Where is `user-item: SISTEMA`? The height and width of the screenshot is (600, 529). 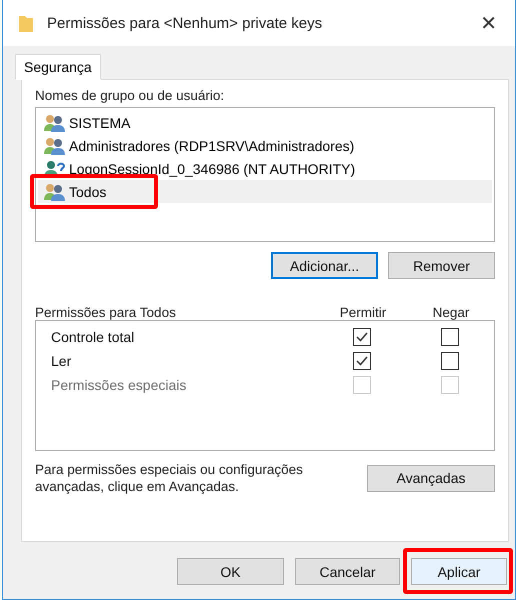 user-item: SISTEMA is located at coordinates (265, 122).